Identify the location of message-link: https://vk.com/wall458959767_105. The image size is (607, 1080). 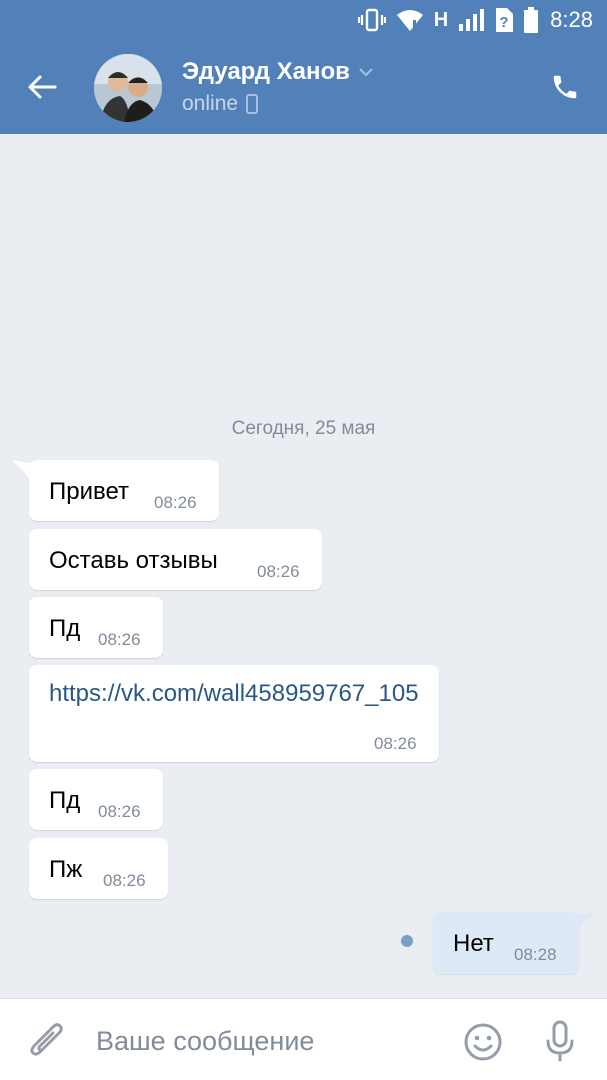
(236, 694).